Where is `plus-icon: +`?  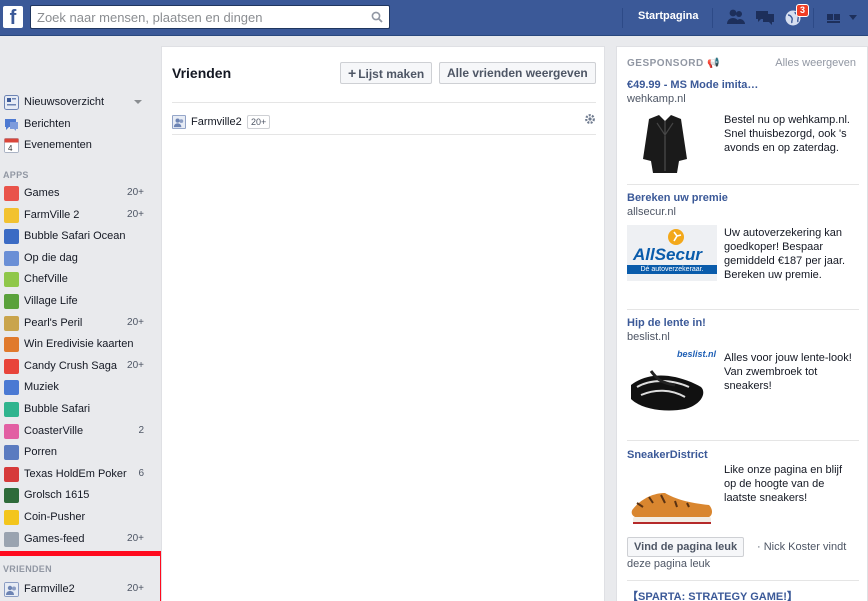
plus-icon: + is located at coordinates (352, 73).